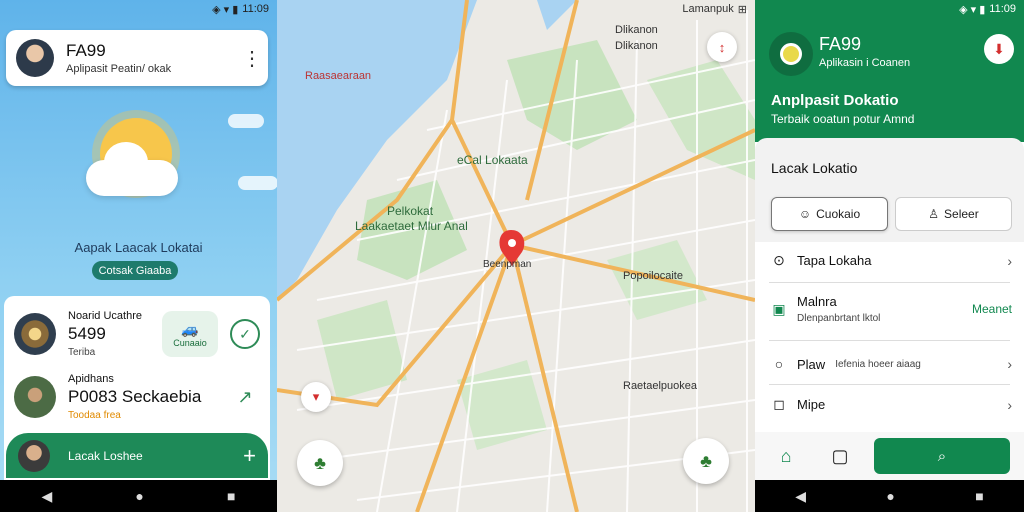 This screenshot has width=1024, height=512. Describe the element at coordinates (516, 9) in the screenshot. I see `status-bar: Lamanpuk ⊞` at that location.